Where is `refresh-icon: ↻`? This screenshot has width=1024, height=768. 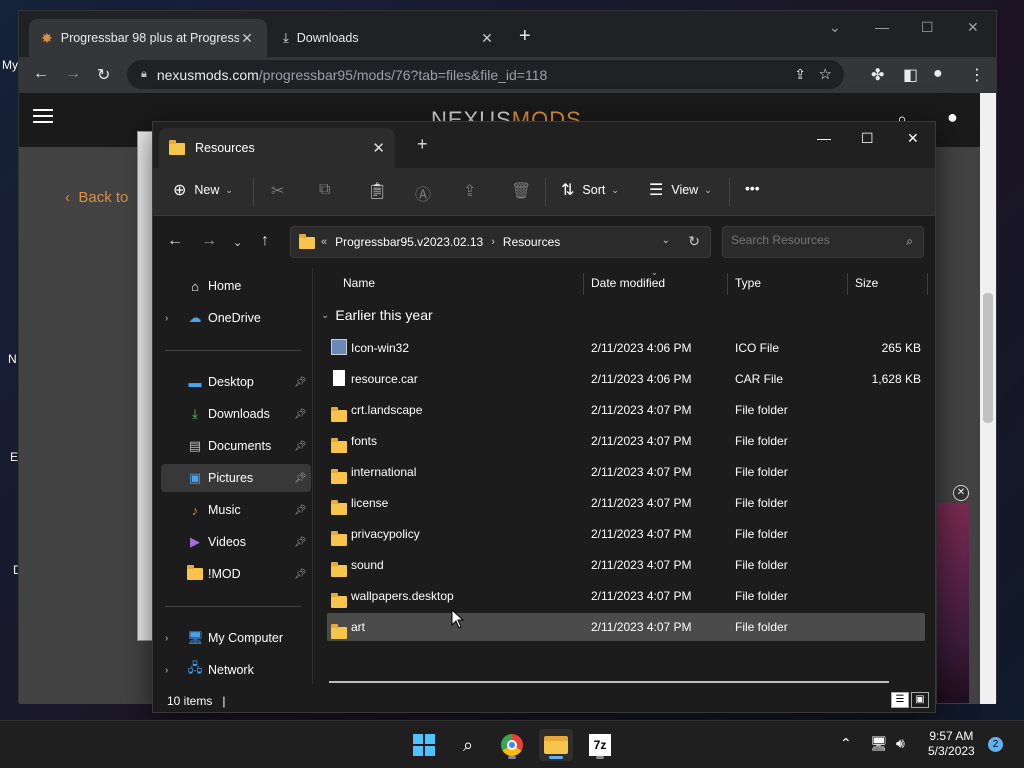 refresh-icon: ↻ is located at coordinates (694, 241).